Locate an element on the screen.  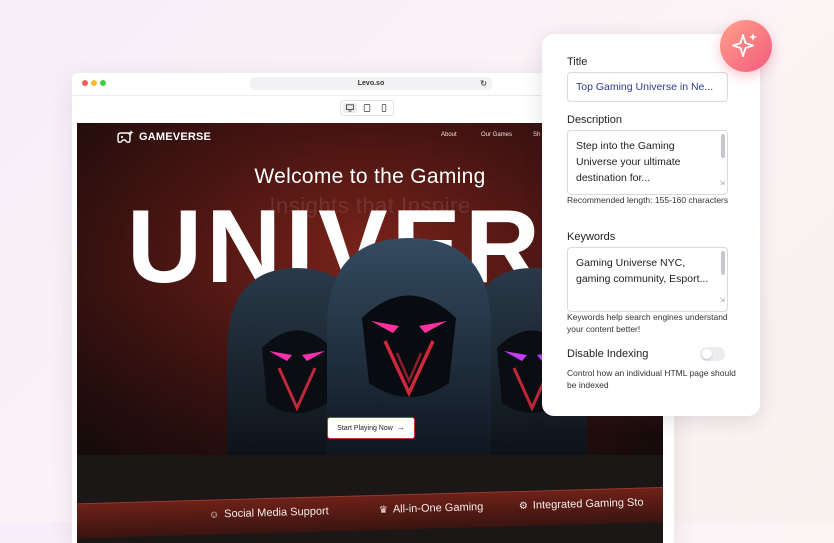
crown-icon: ♛ is located at coordinates (383, 510).